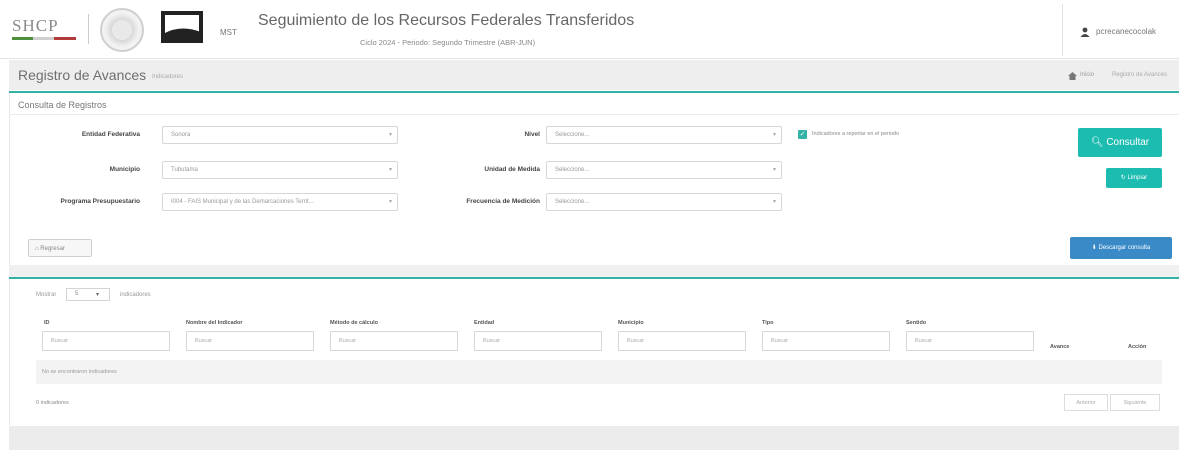 The image size is (1179, 455). I want to click on mst-logo-icon, so click(182, 27).